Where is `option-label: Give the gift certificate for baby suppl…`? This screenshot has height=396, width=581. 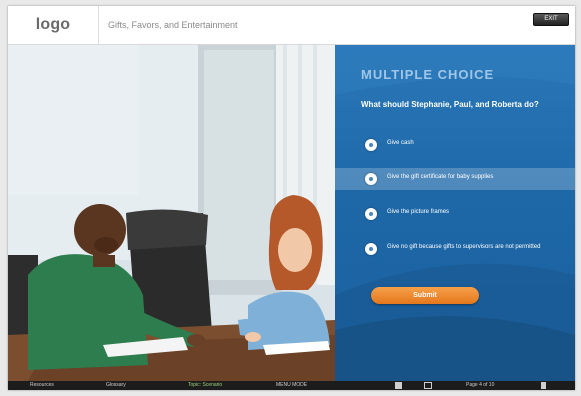 option-label: Give the gift certificate for baby suppl… is located at coordinates (440, 177).